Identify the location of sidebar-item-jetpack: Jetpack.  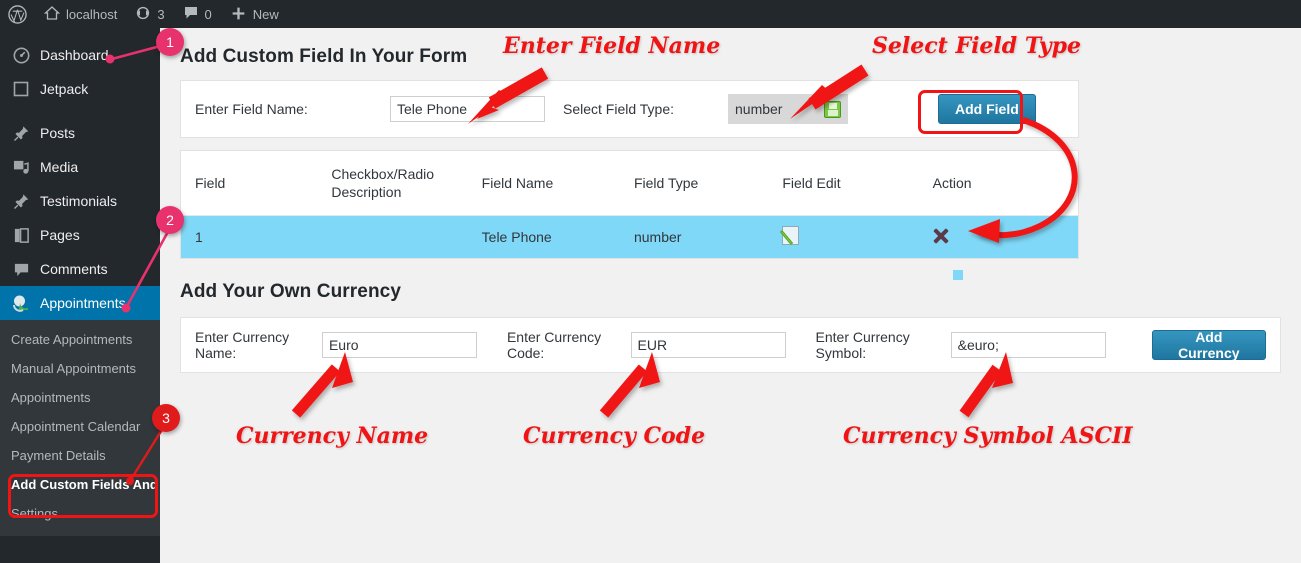
(80, 89).